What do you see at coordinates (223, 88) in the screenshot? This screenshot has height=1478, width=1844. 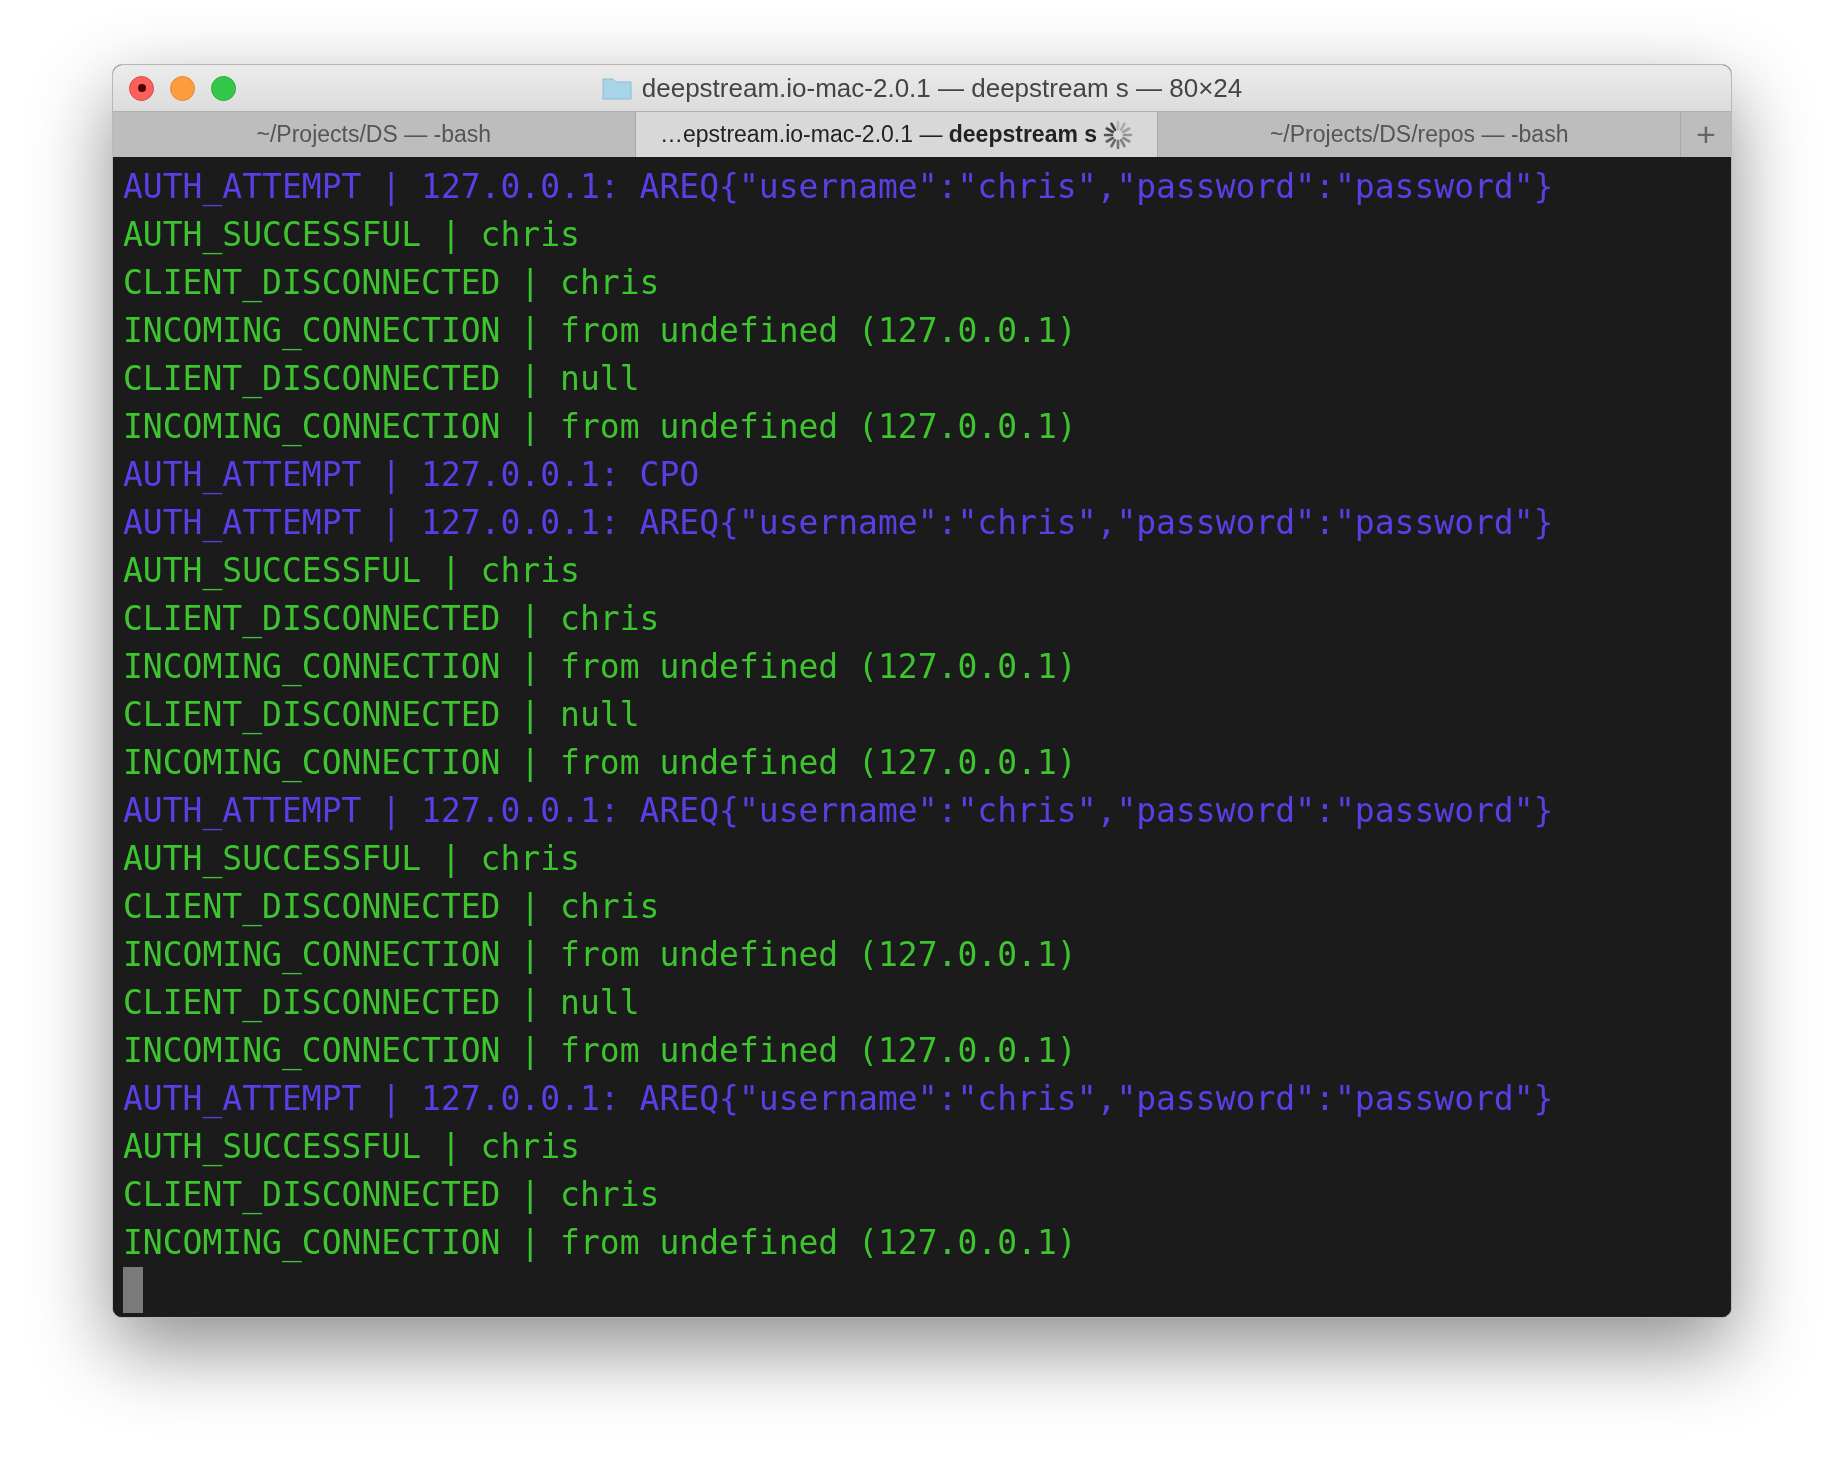 I see `zoom-button` at bounding box center [223, 88].